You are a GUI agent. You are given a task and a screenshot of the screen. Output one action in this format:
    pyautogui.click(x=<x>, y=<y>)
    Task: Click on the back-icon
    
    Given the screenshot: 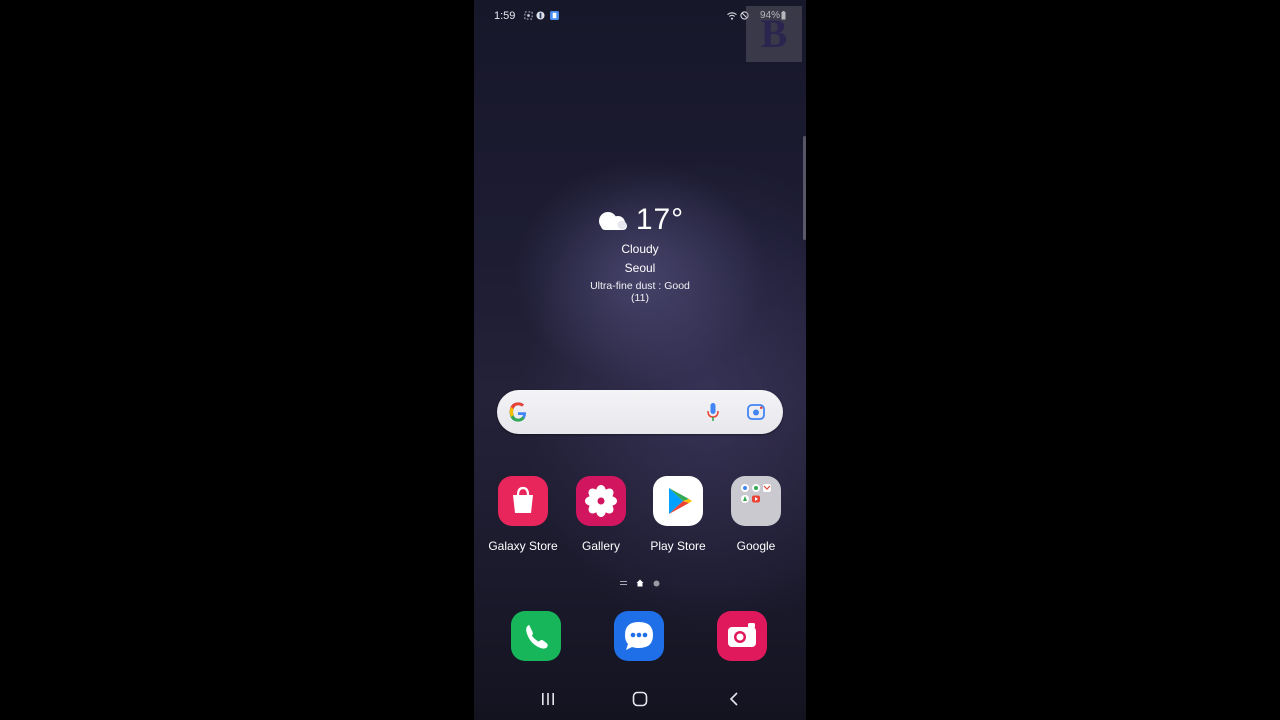 What is the action you would take?
    pyautogui.click(x=733, y=699)
    